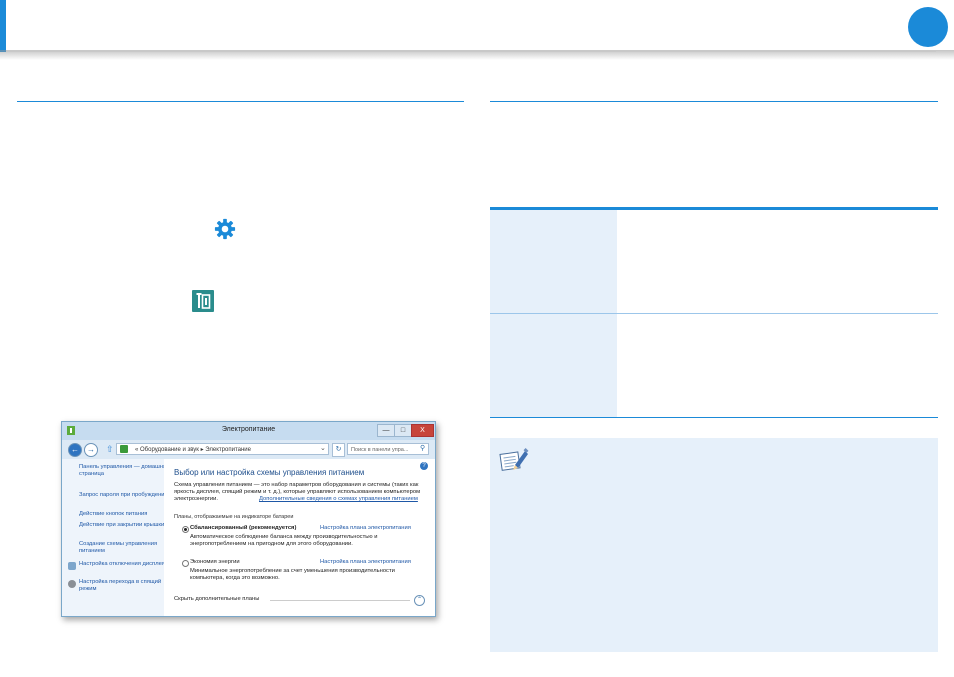 This screenshot has width=954, height=677. I want to click on help-icon: ?, so click(424, 466).